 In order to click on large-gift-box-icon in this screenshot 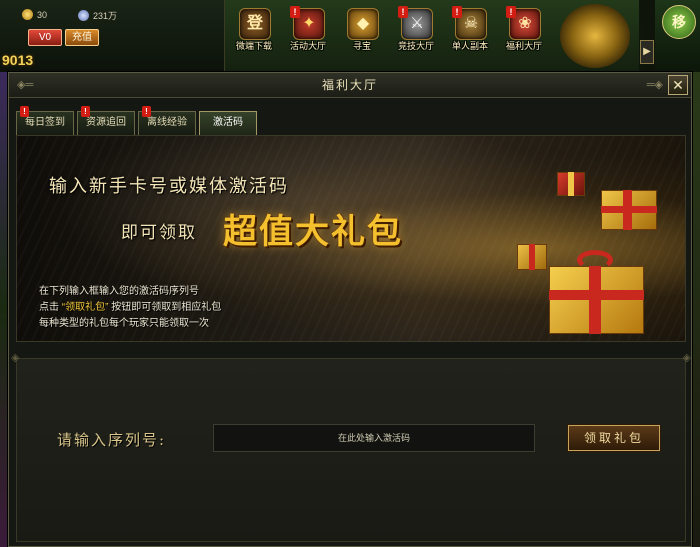, I will do `click(604, 291)`.